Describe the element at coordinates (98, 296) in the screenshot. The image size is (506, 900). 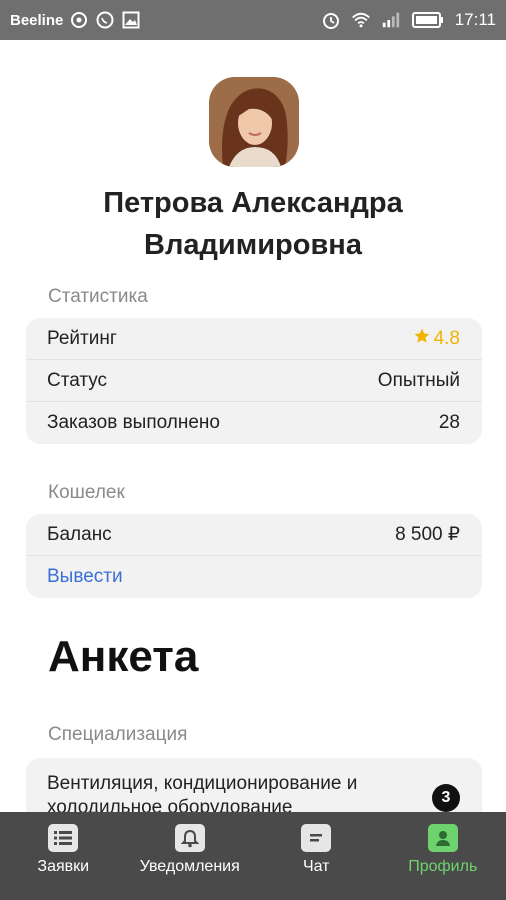
I see `statistics-section-label: Статистика` at that location.